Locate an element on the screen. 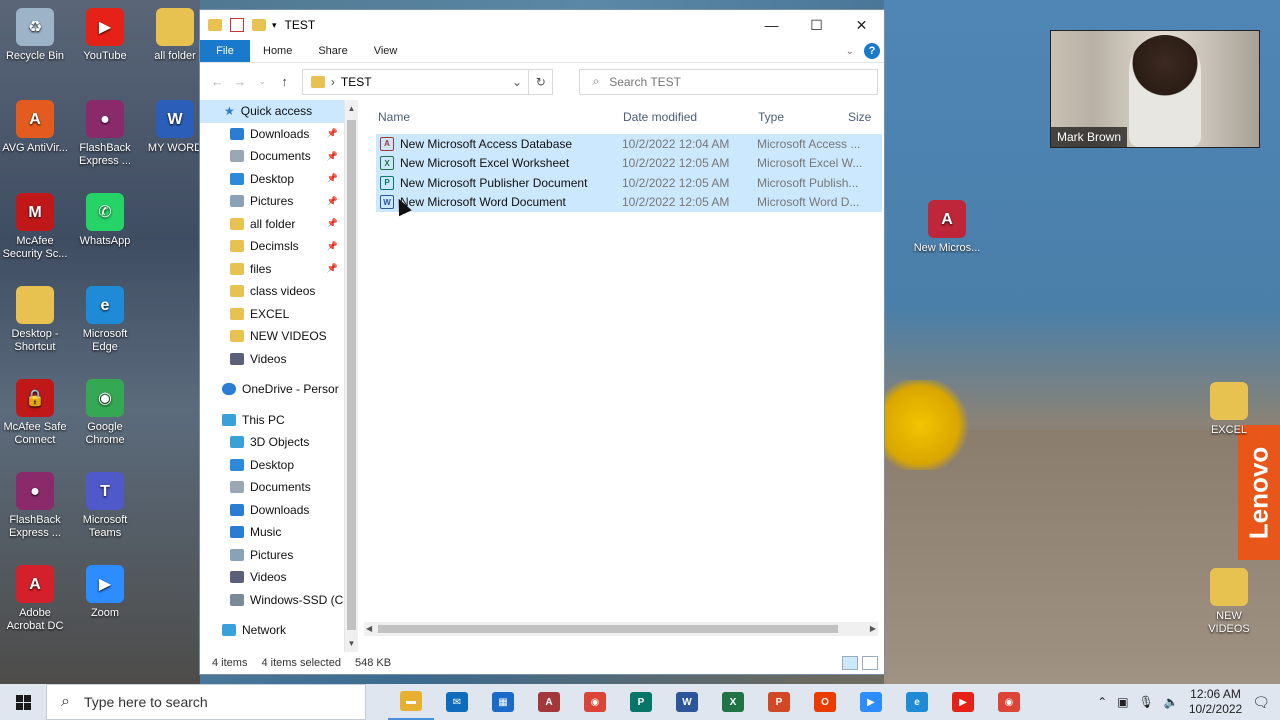 The width and height of the screenshot is (1280, 720). nav-item-excel: EXCEL is located at coordinates (272, 314).